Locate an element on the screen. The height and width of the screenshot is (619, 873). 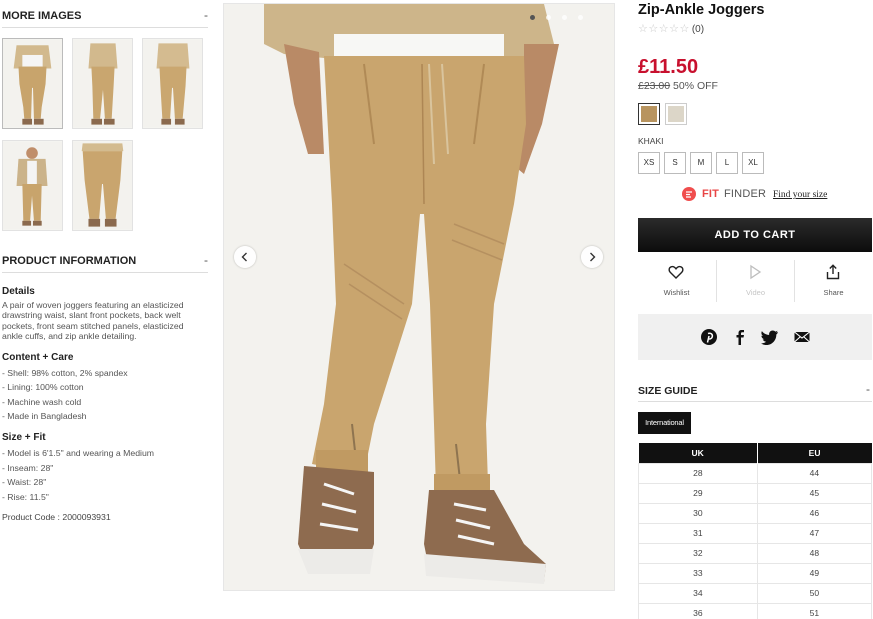
size-option-m: M is located at coordinates (701, 163).